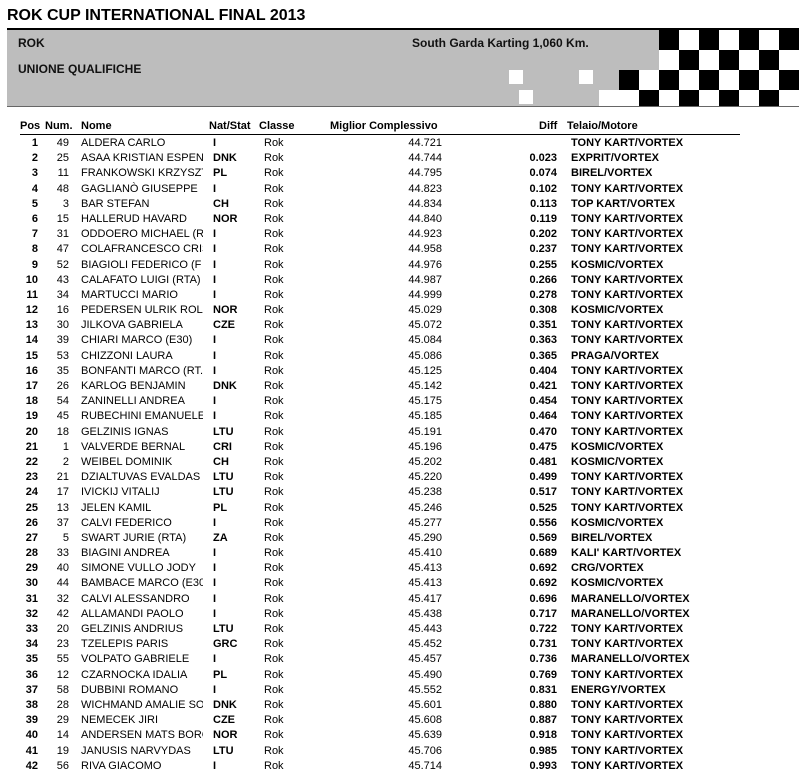 The height and width of the screenshot is (779, 802). I want to click on row-diff: 0.831, so click(543, 689).